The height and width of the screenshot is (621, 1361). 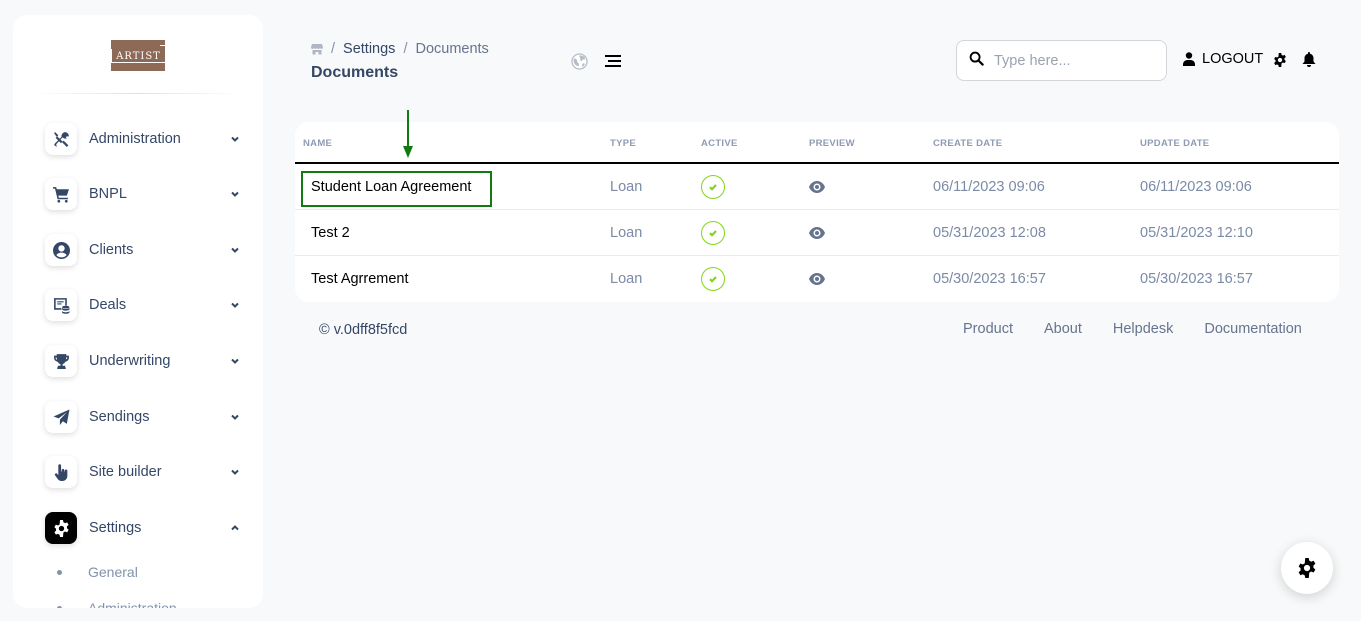 What do you see at coordinates (143, 528) in the screenshot?
I see `sidebar-item-settings: Settings` at bounding box center [143, 528].